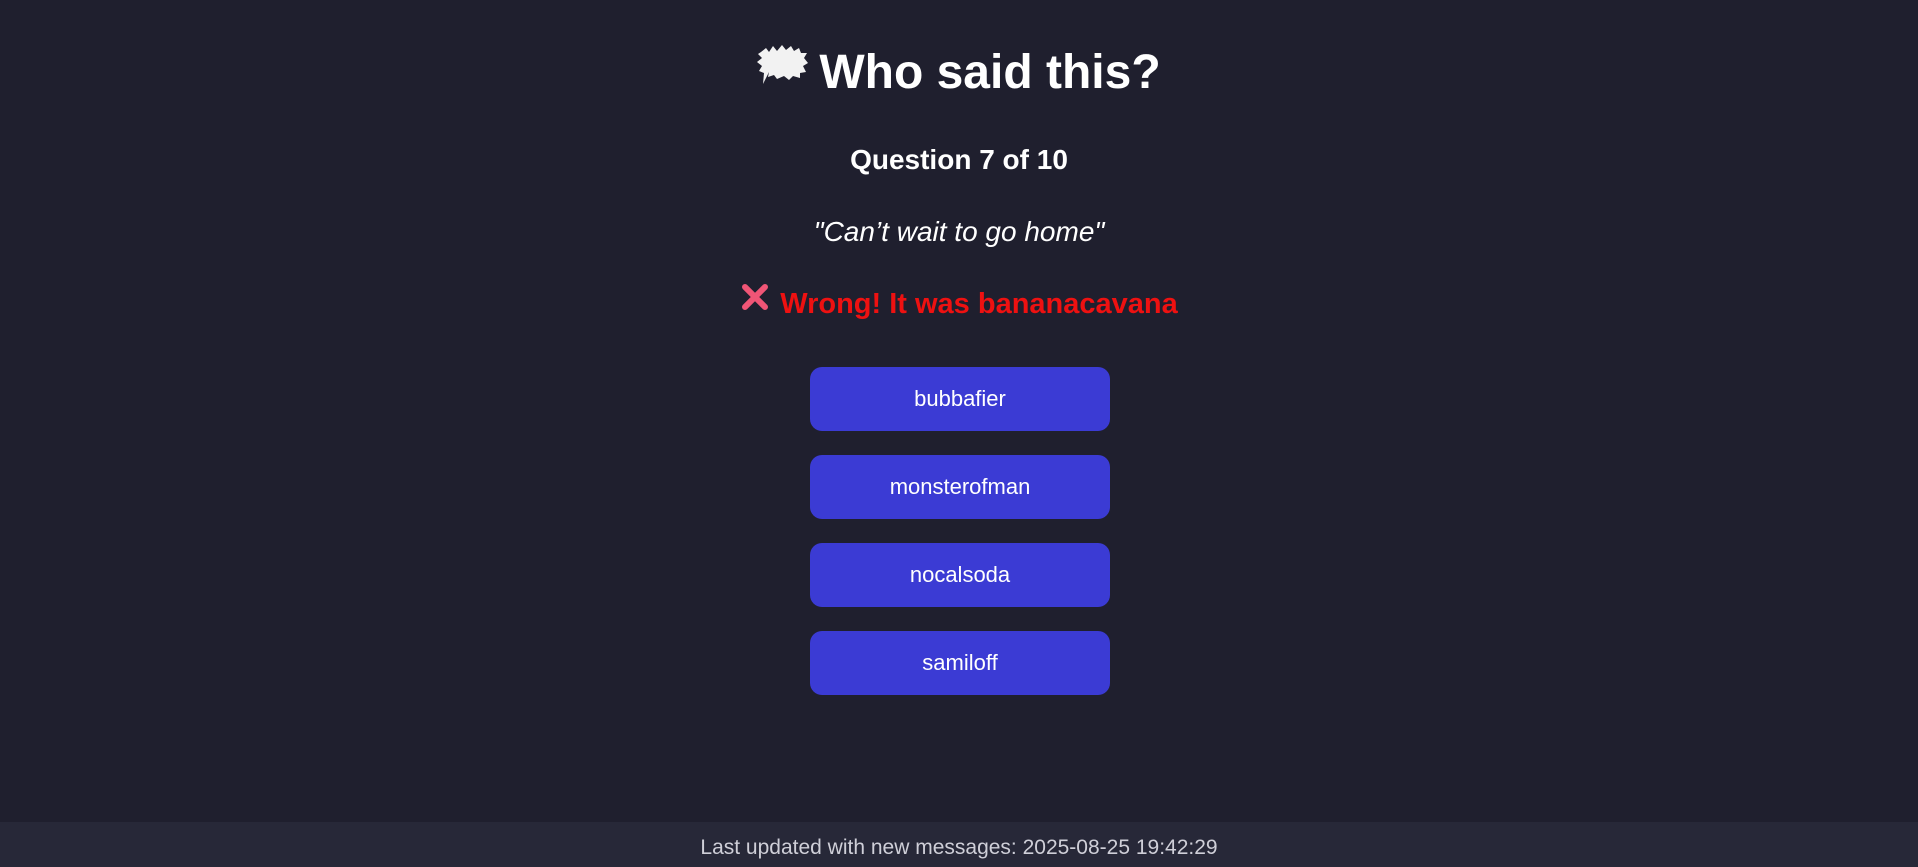 This screenshot has width=1918, height=867. What do you see at coordinates (990, 72) in the screenshot?
I see `page-title-text: Who said this?` at bounding box center [990, 72].